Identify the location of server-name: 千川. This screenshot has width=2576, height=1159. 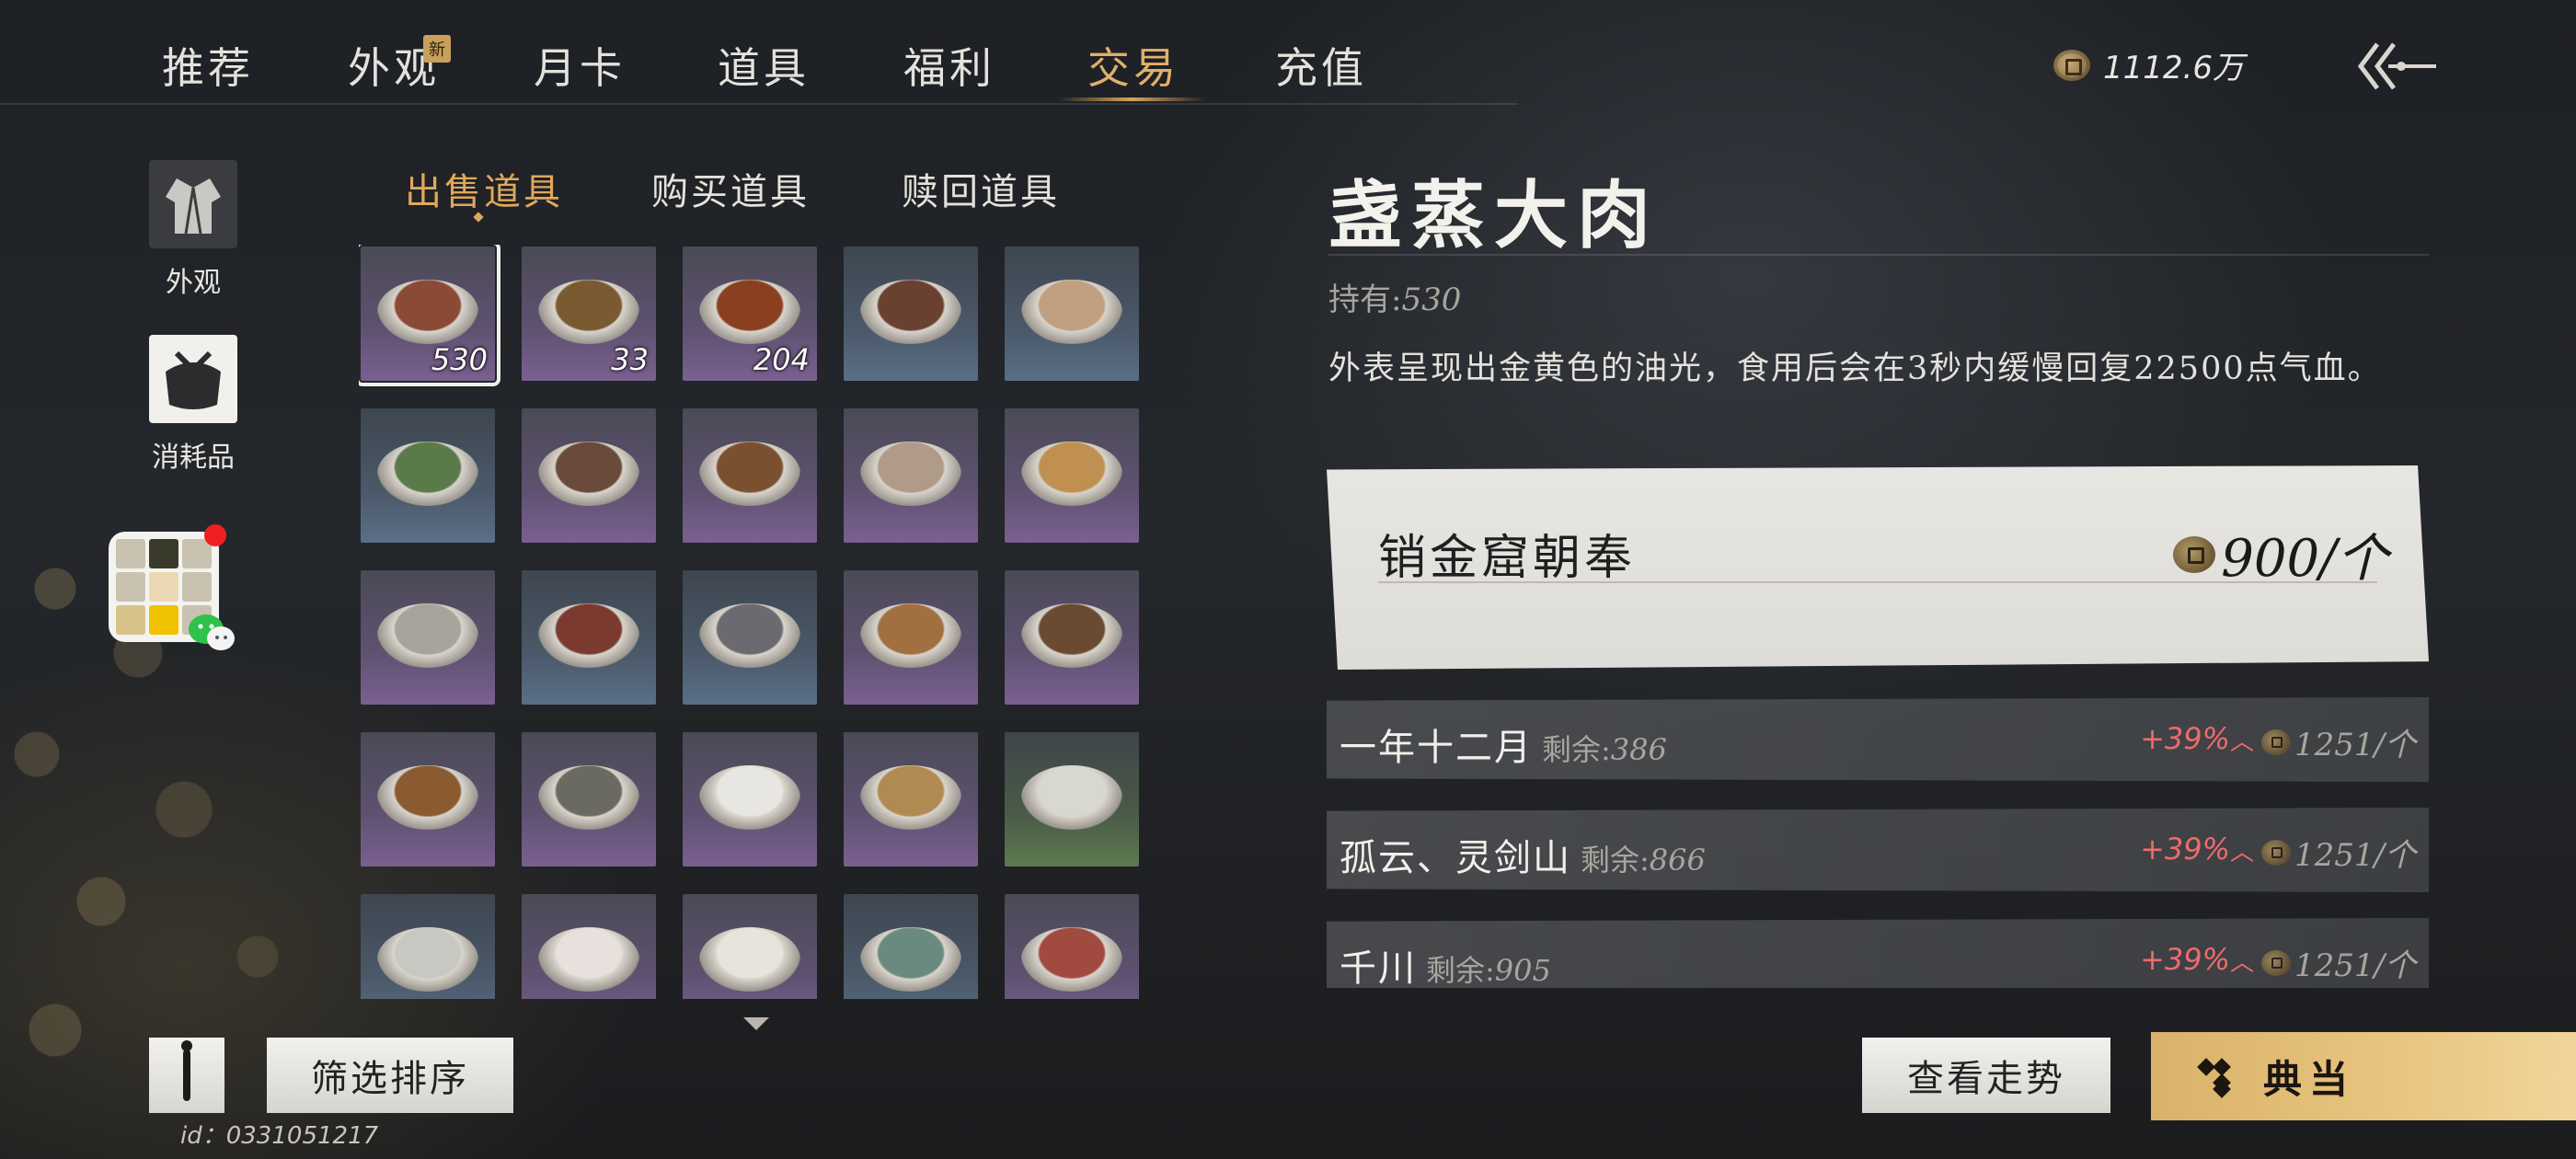
(1378, 967).